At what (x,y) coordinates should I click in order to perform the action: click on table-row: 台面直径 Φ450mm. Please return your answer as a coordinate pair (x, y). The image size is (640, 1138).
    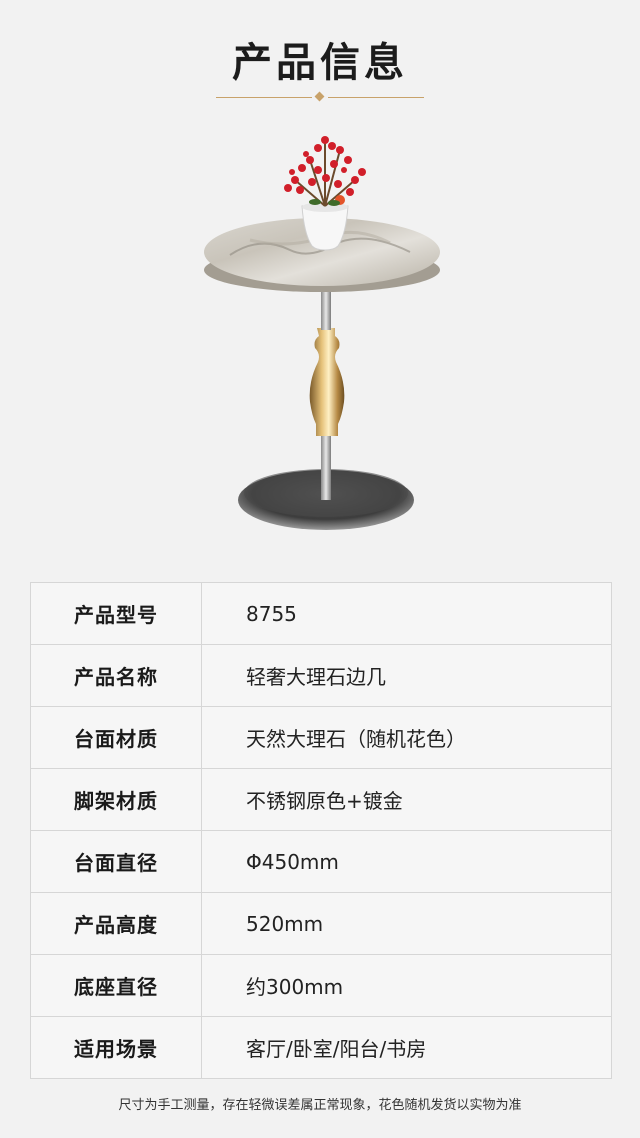
    Looking at the image, I should click on (321, 861).